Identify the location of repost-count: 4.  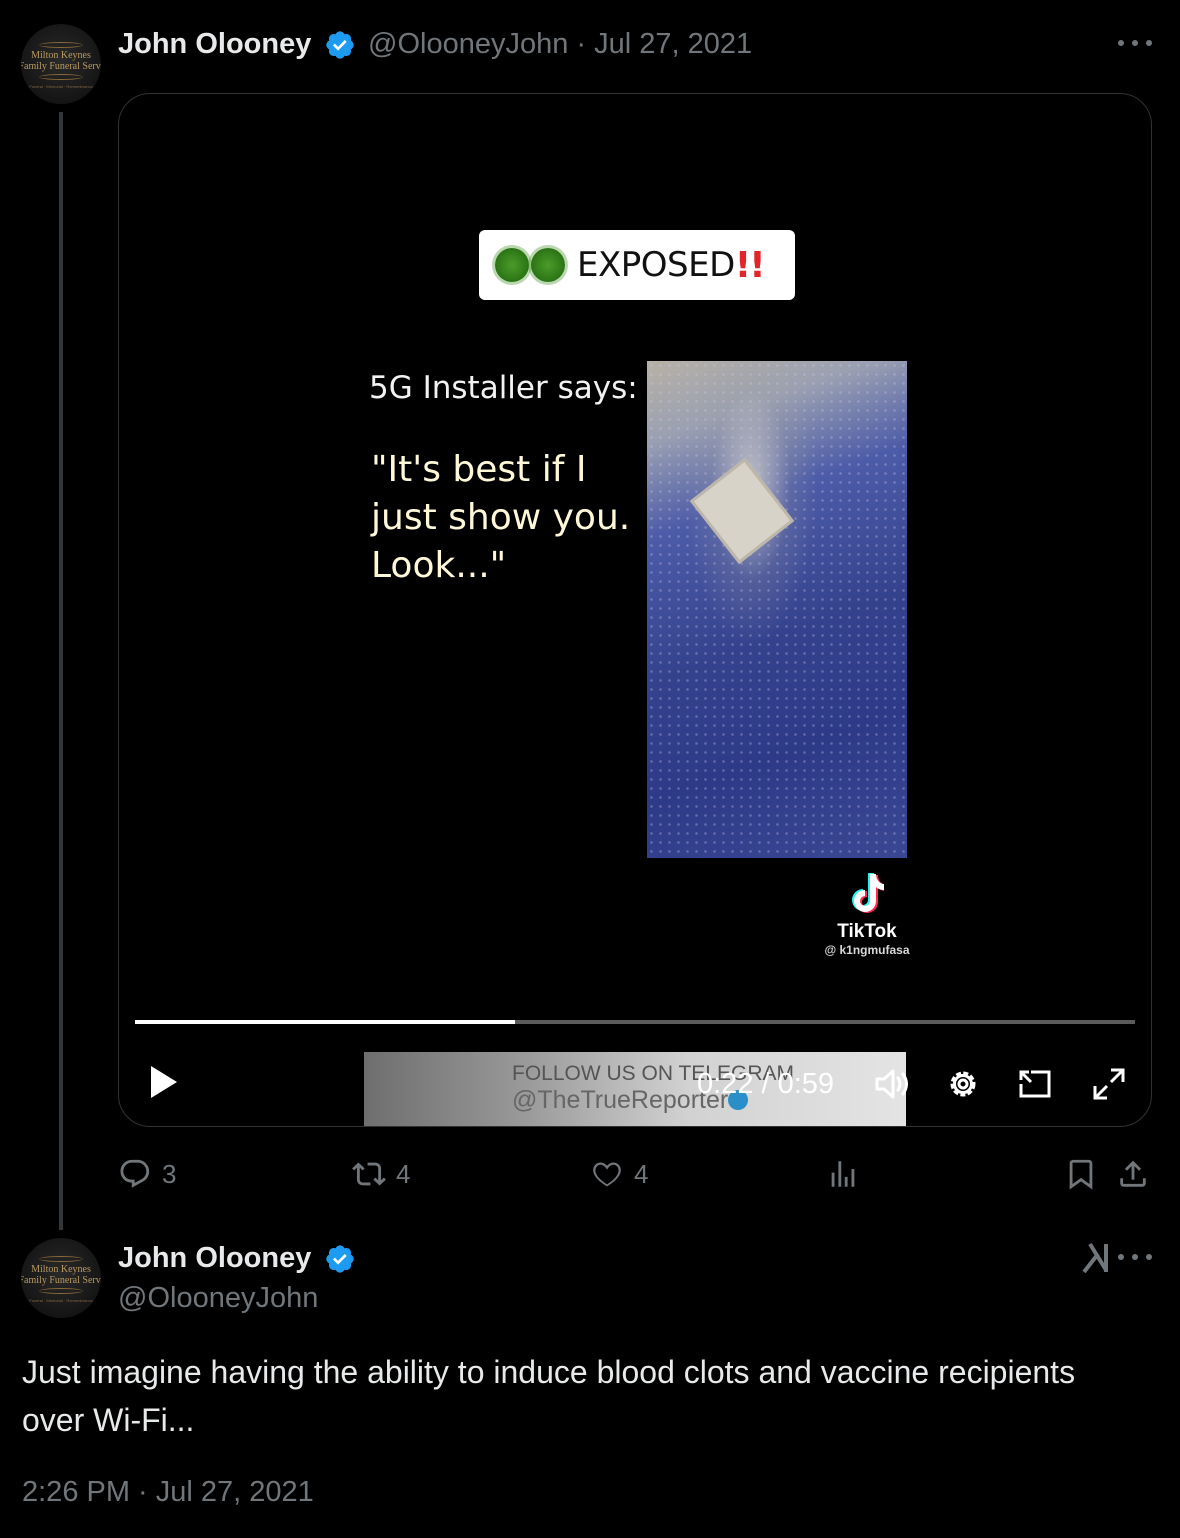
(403, 1173).